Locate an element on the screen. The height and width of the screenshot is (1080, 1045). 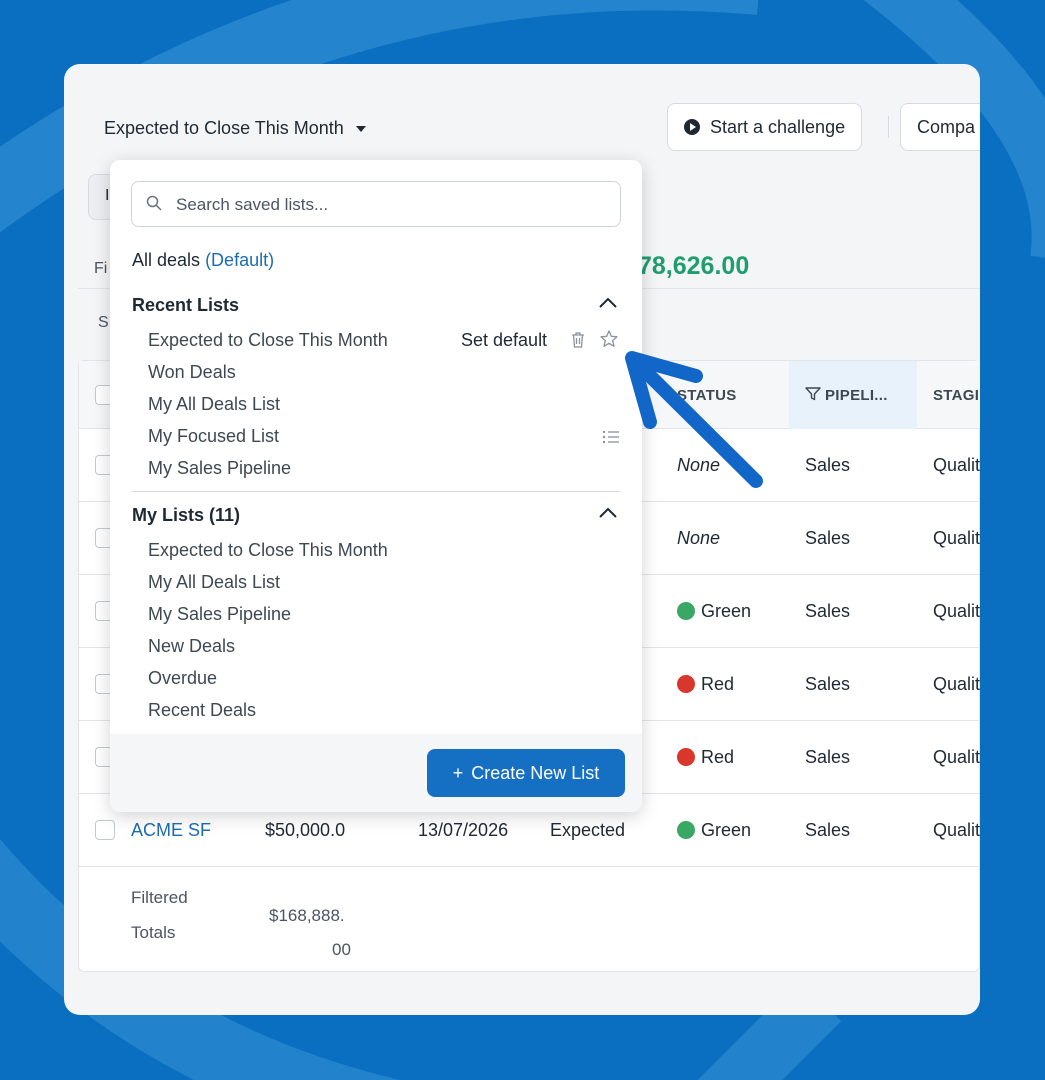
row-checkbox is located at coordinates (105, 830).